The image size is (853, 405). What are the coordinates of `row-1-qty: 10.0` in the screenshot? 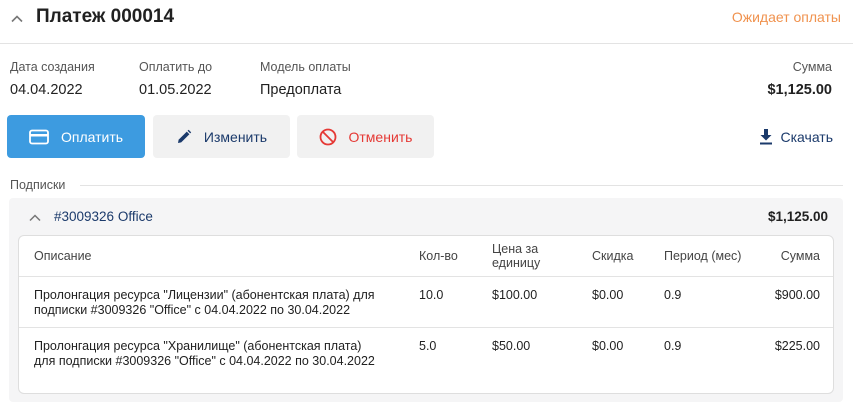 It's located at (431, 295).